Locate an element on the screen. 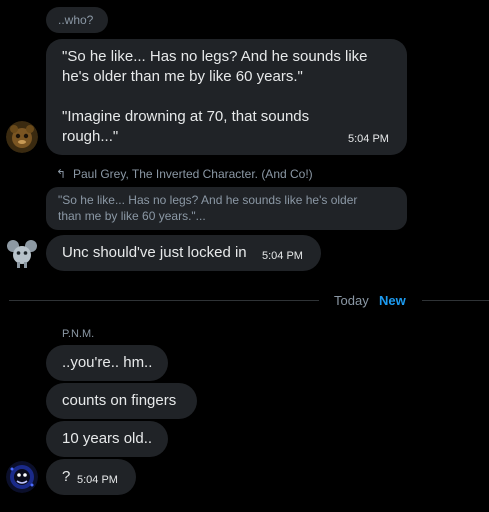  message-bubble-reply: Unc should've just locked in 5:04 PM is located at coordinates (183, 253).